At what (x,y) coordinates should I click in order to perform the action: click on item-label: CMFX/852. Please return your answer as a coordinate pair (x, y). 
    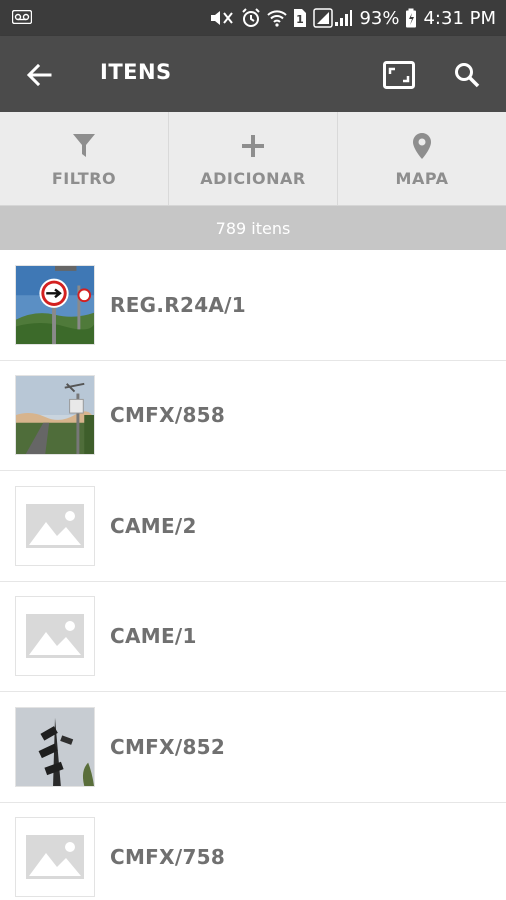
    Looking at the image, I should click on (168, 746).